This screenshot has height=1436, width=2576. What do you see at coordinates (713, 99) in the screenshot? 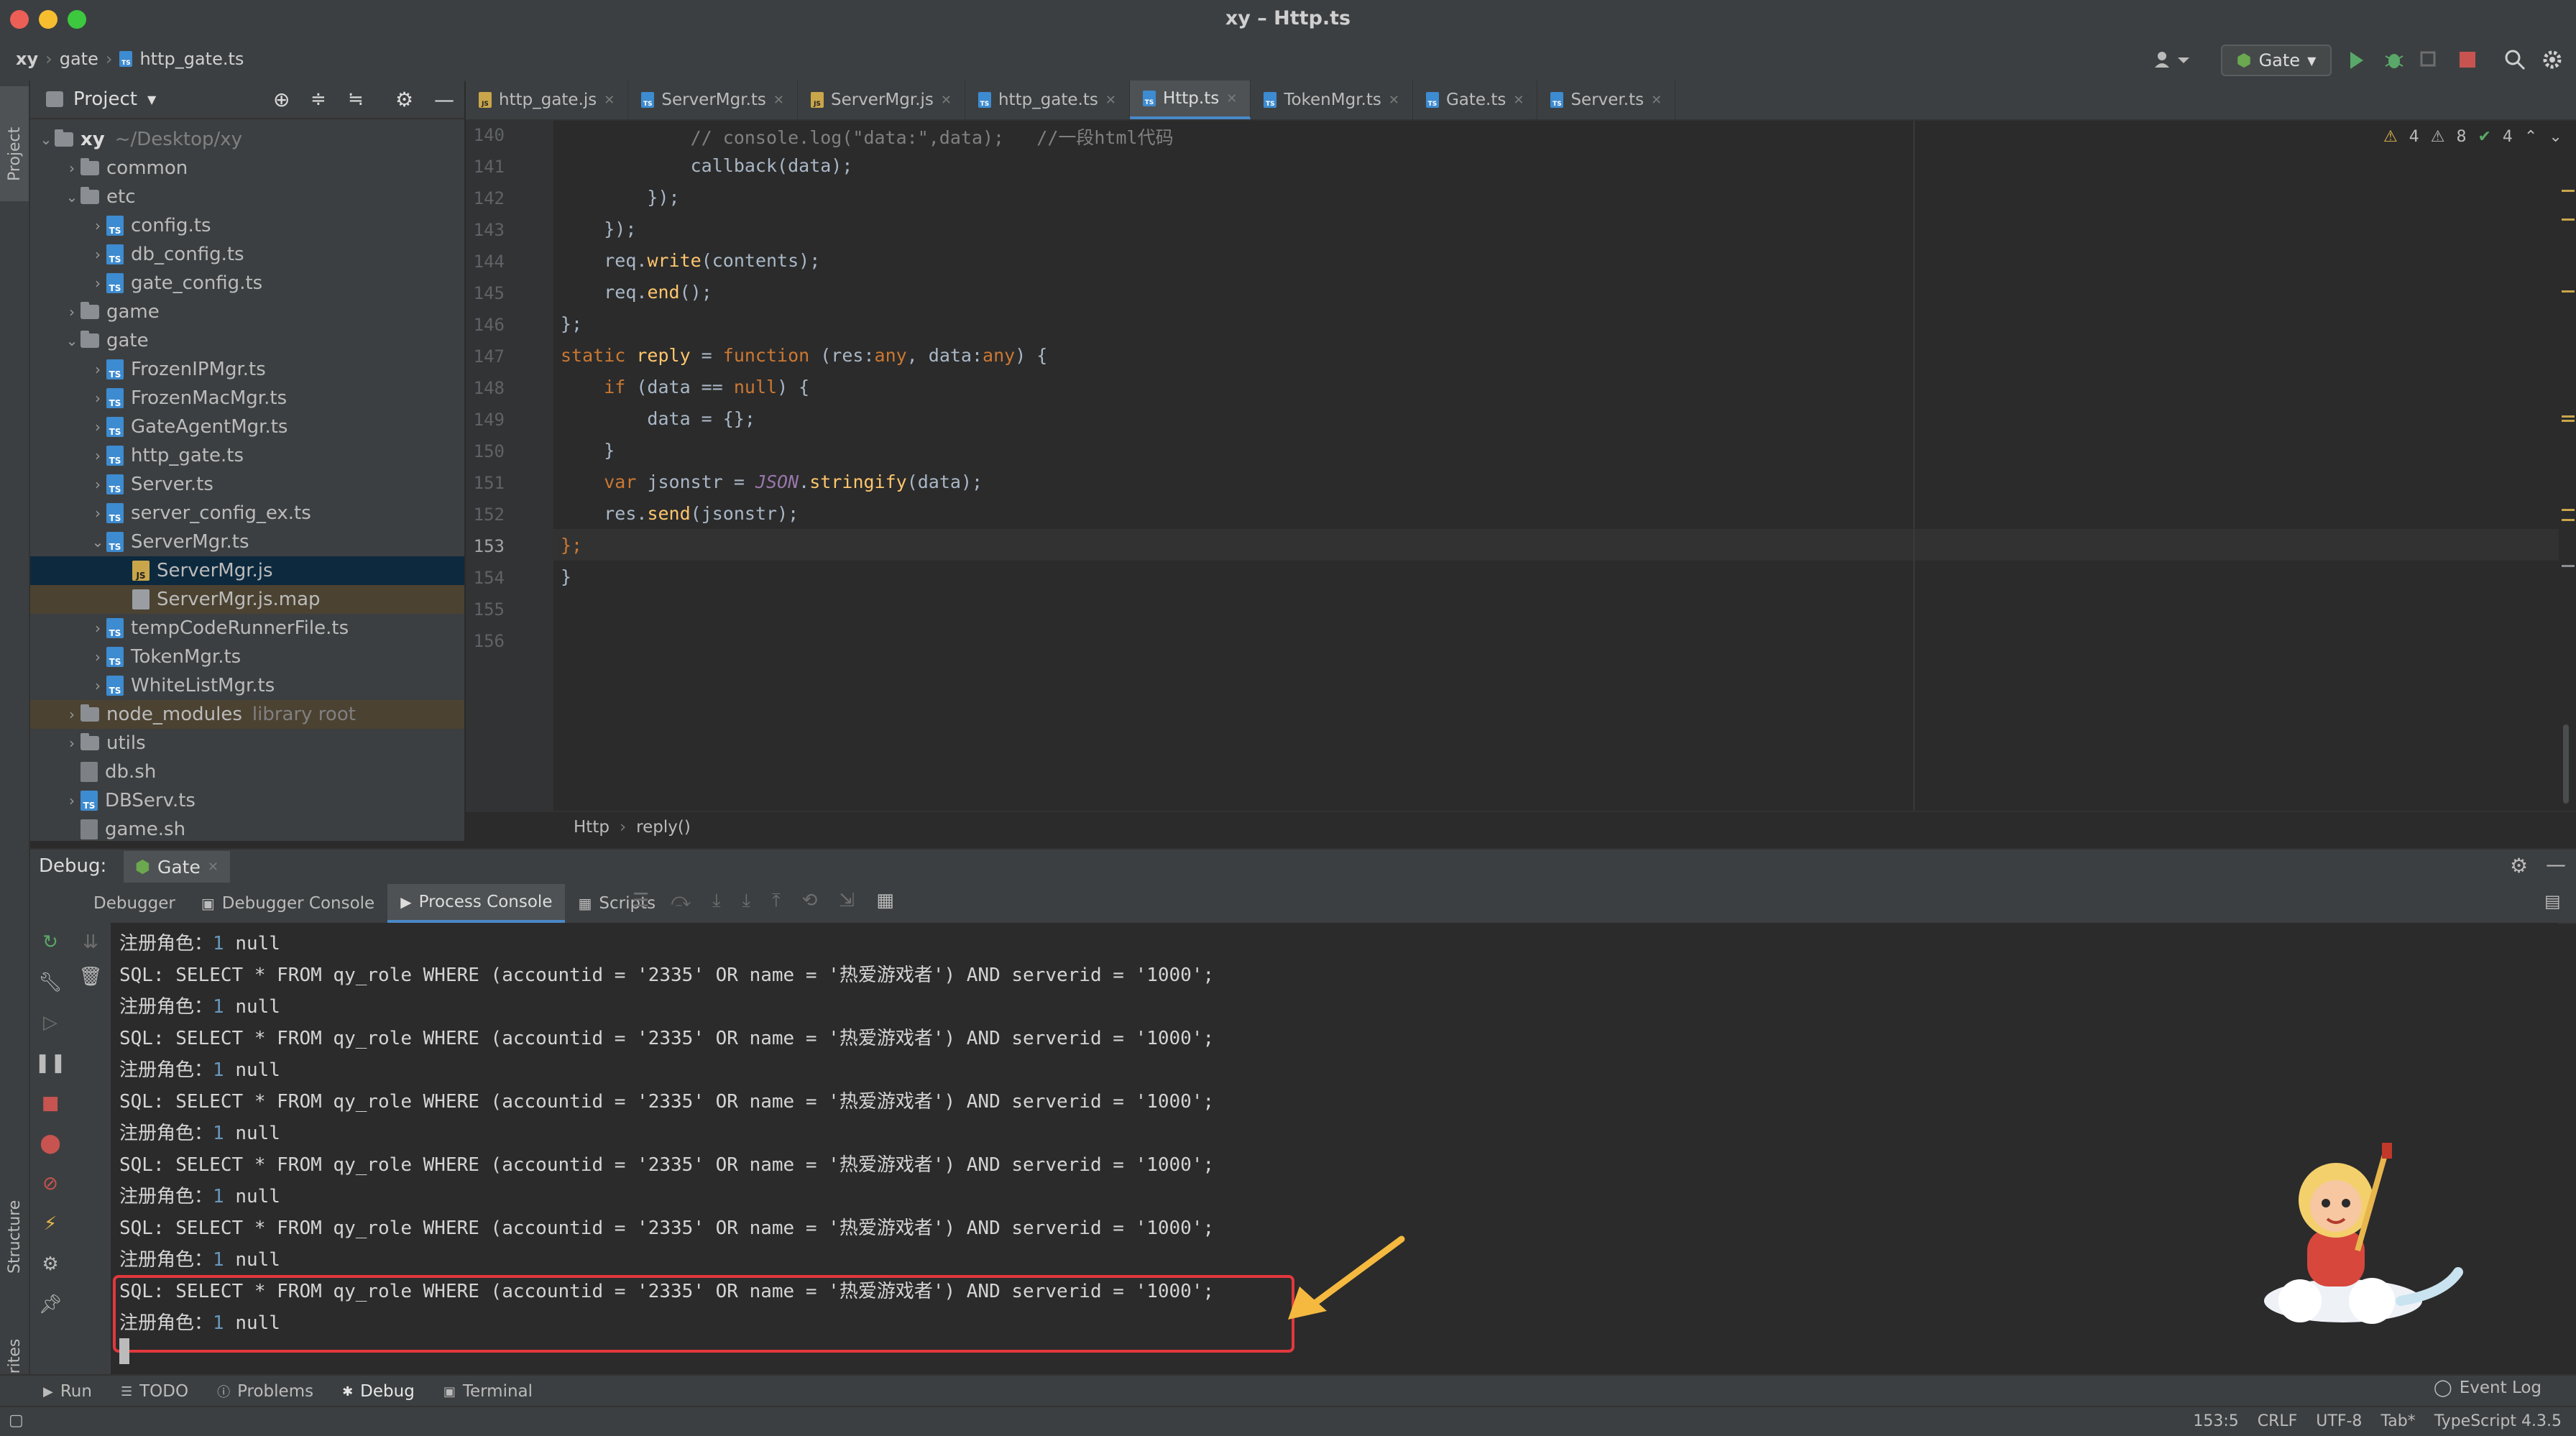
I see `editor-tab: TS ServerMgr.ts ✕` at bounding box center [713, 99].